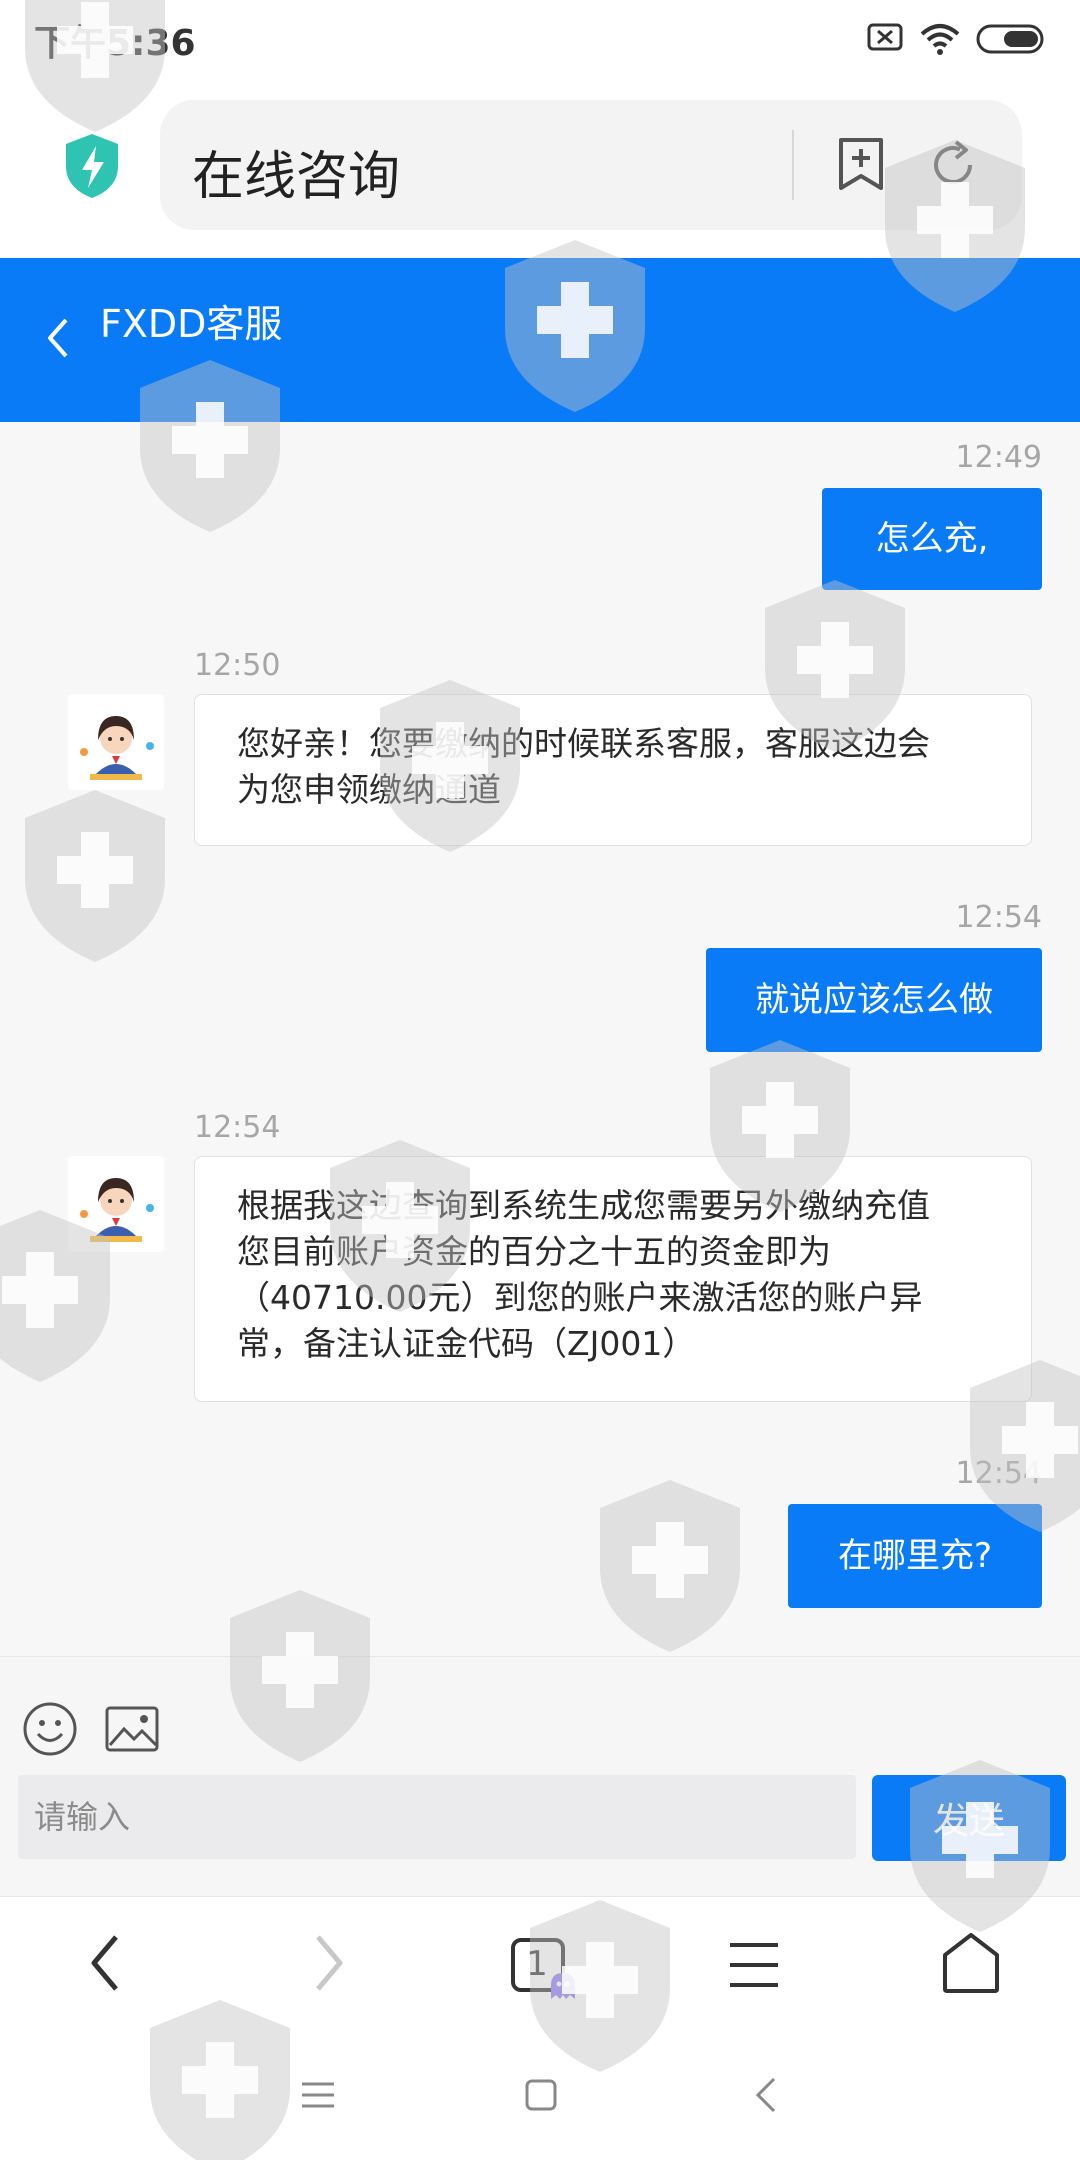 This screenshot has width=1080, height=2160. I want to click on ghost-badge-icon, so click(563, 1986).